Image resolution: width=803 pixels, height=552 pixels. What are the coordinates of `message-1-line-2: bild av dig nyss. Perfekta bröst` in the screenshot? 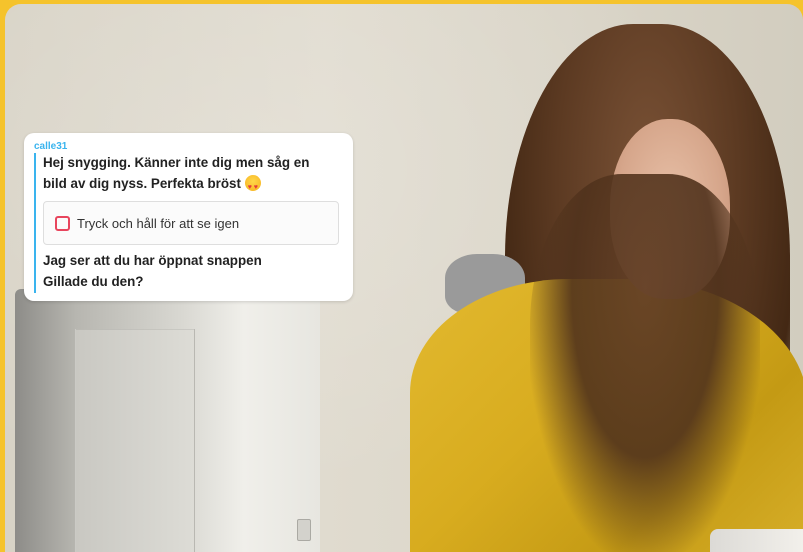 It's located at (142, 183).